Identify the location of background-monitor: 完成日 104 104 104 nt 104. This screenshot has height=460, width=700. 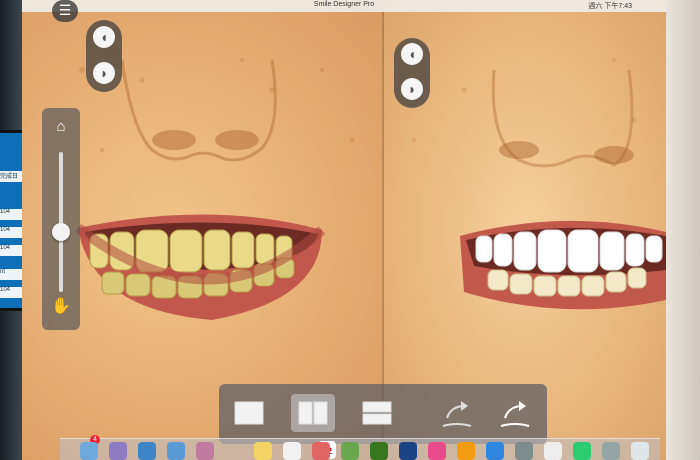
(11, 220).